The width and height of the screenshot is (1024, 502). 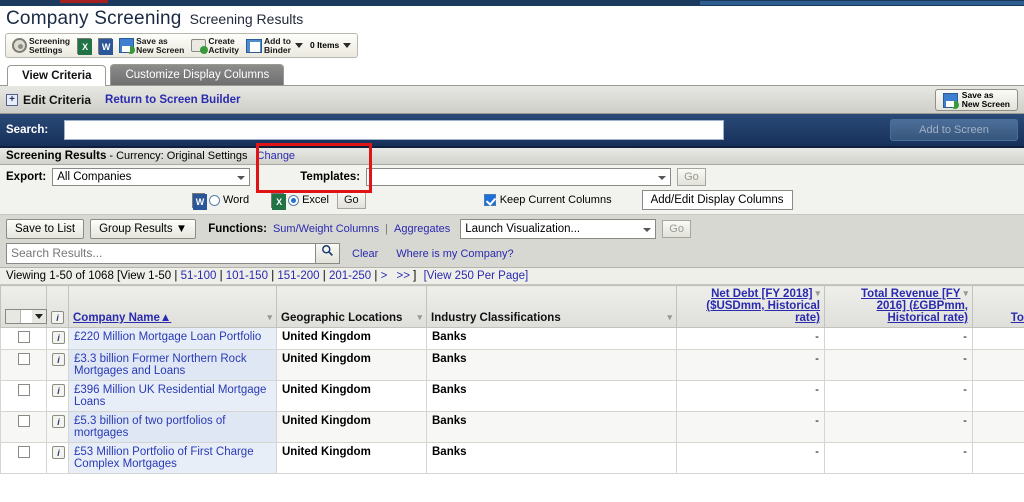 I want to click on where-is-my-company-link: Where is my Company?, so click(x=454, y=254).